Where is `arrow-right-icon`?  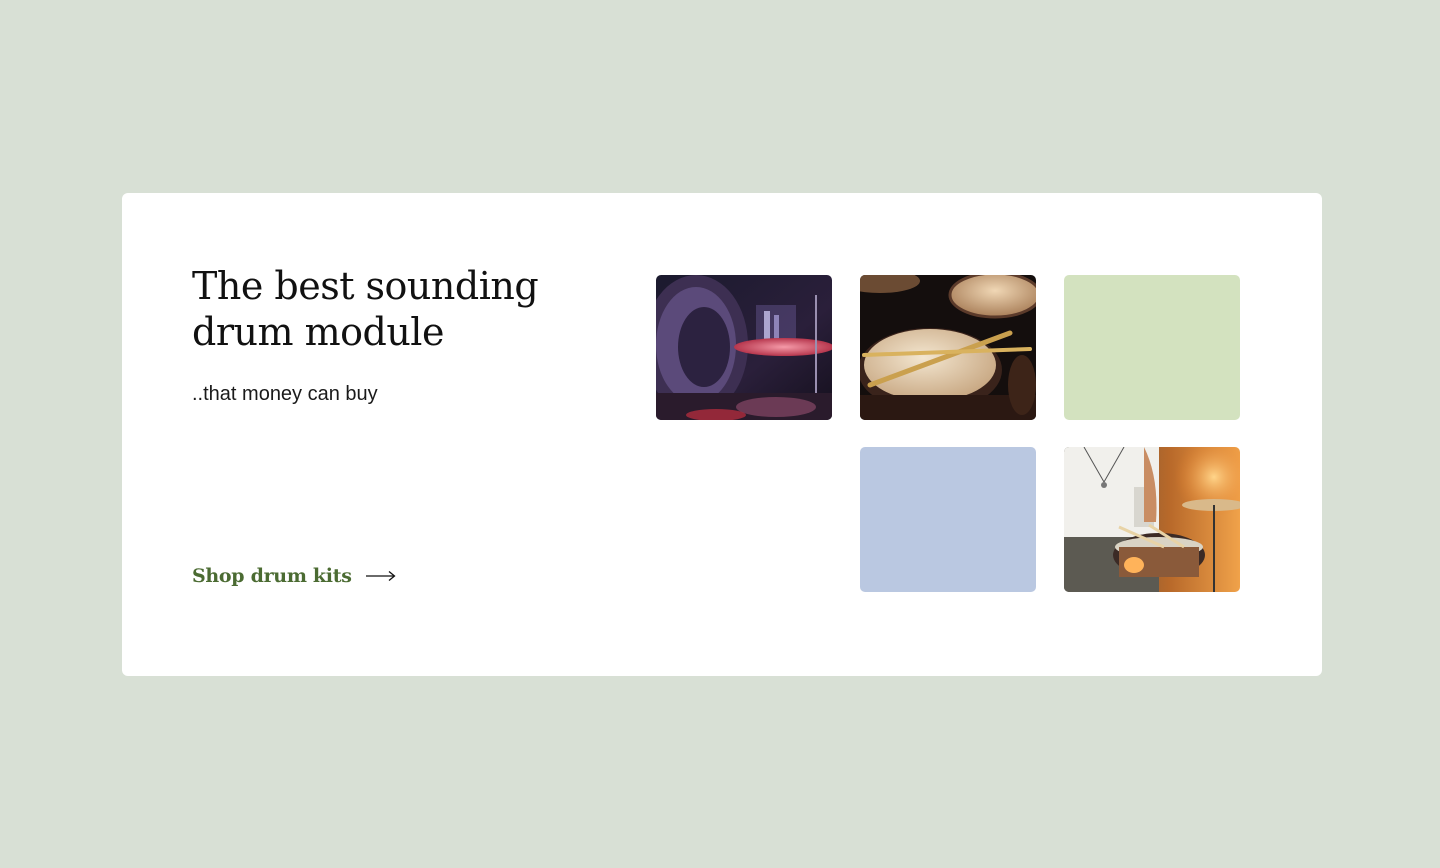
arrow-right-icon is located at coordinates (380, 576).